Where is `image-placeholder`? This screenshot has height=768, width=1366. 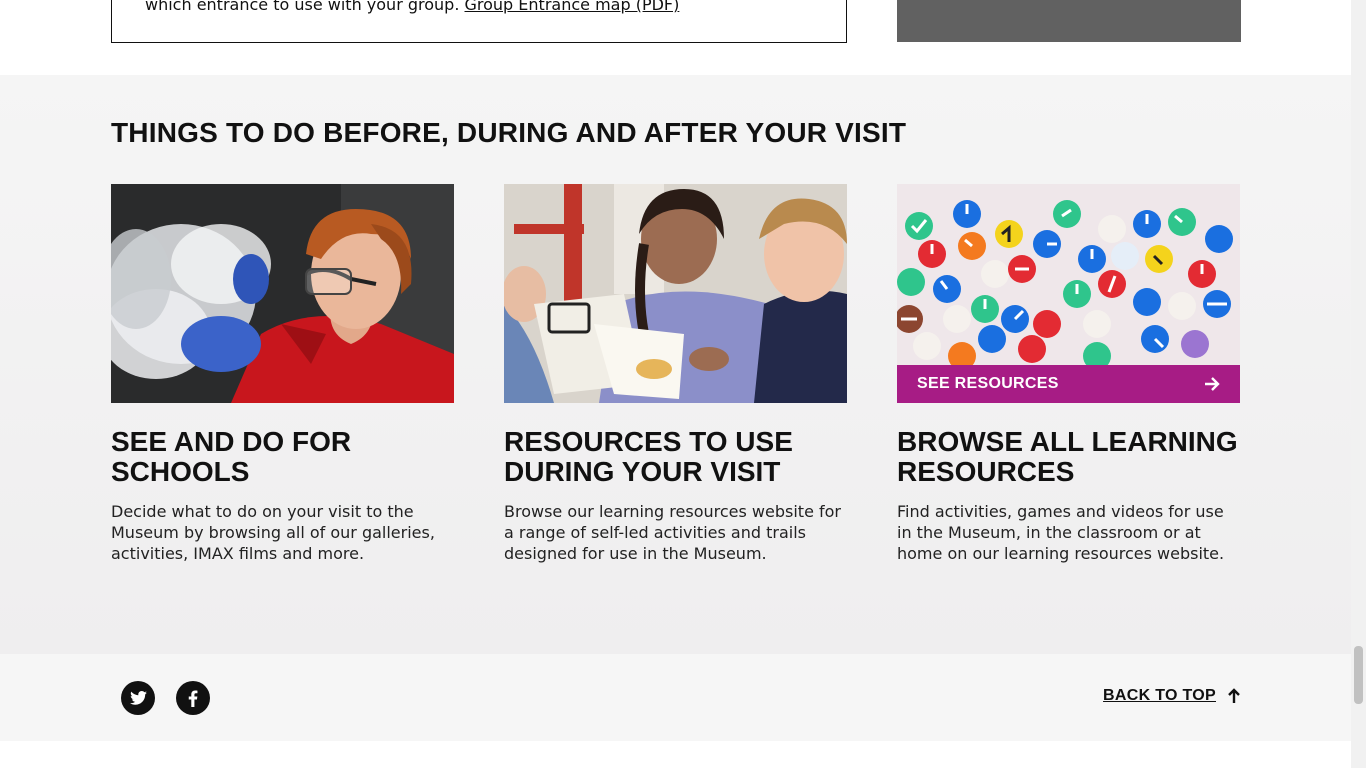
image-placeholder is located at coordinates (1069, 21).